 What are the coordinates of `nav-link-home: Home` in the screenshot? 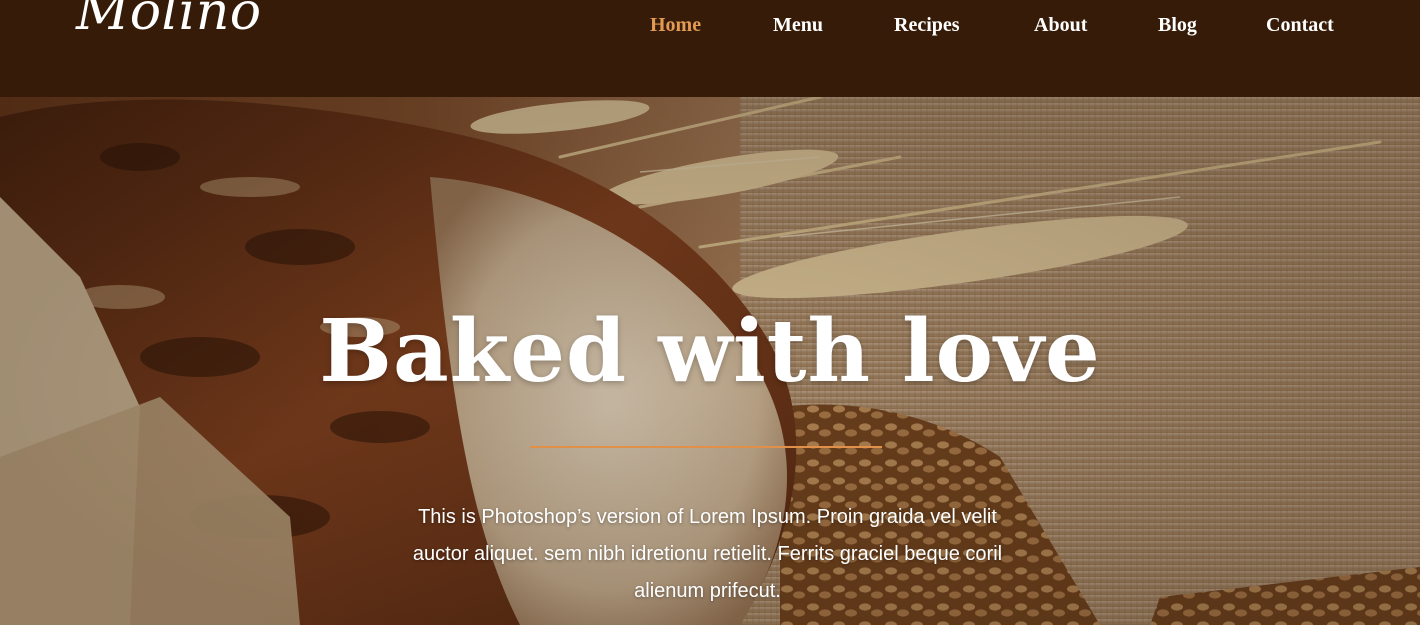 It's located at (675, 25).